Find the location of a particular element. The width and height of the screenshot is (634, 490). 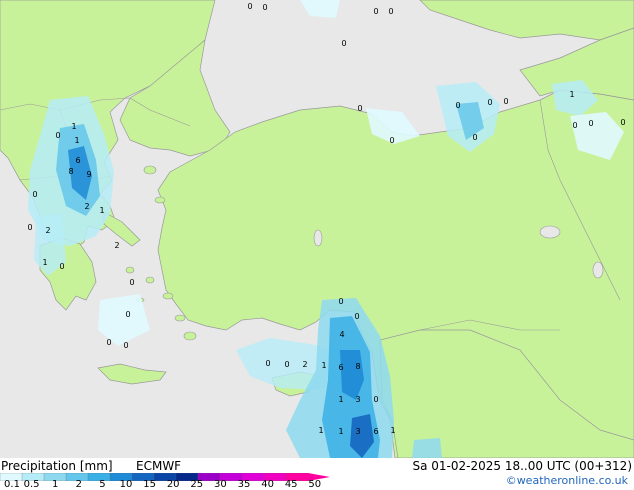

precip-label: 4 is located at coordinates (341, 334).